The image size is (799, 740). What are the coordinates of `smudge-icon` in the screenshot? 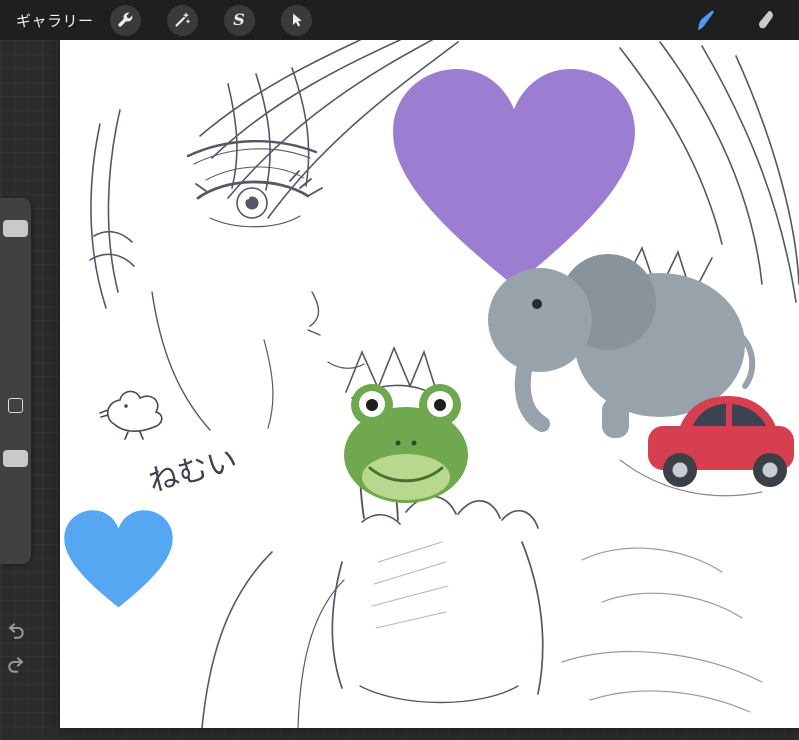 It's located at (766, 19).